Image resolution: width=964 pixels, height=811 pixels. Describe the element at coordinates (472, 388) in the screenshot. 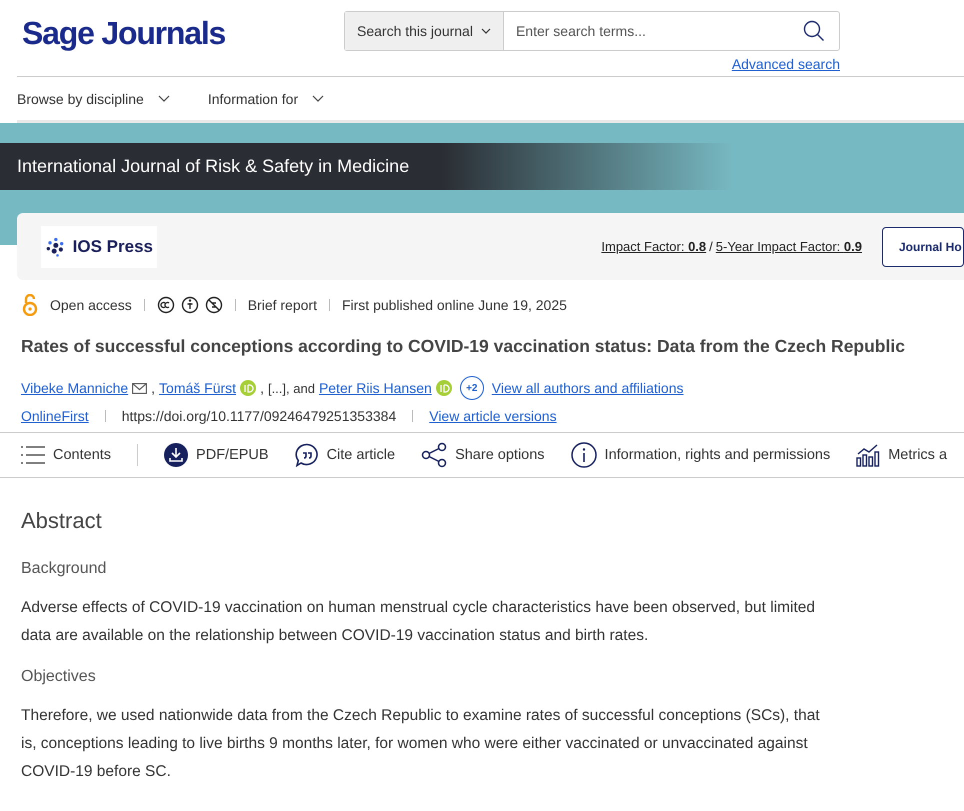

I see `more-authors-badge: +2` at that location.